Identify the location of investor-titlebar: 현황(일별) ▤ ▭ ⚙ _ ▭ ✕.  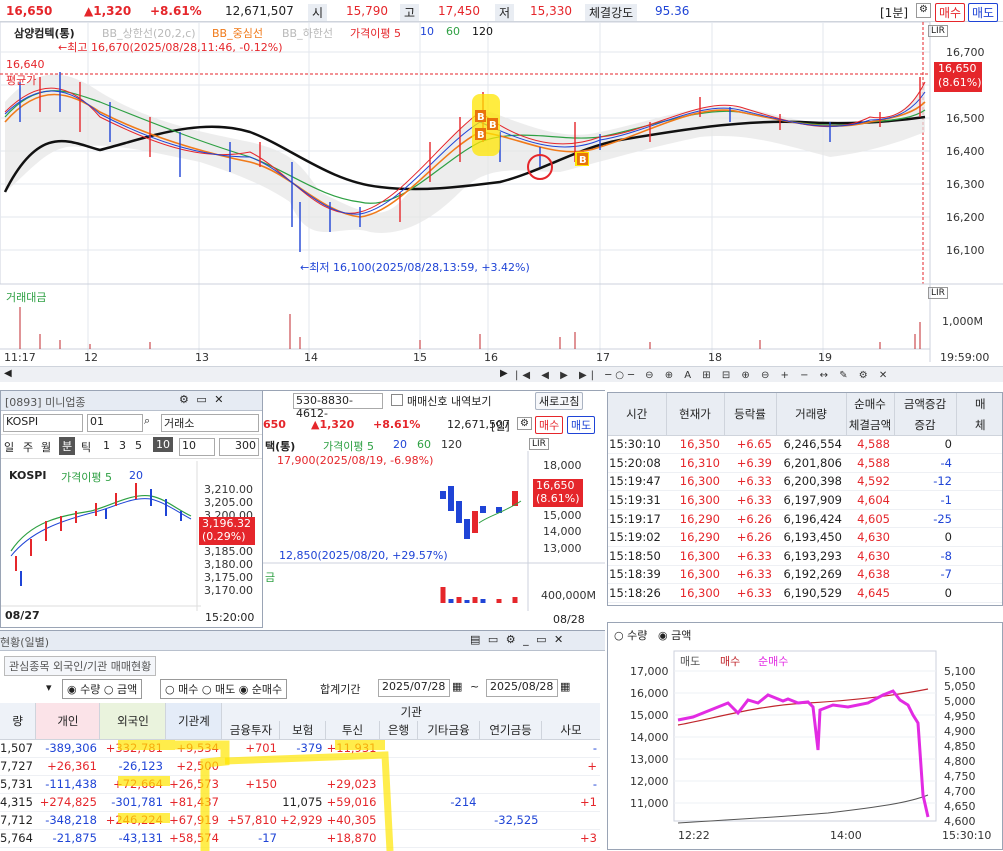
(302, 641).